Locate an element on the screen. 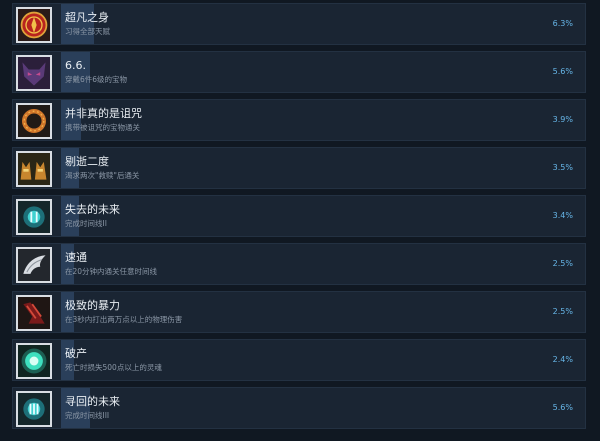  achievement-row: 超凡之身 习得全部天赋 6.3% is located at coordinates (299, 24).